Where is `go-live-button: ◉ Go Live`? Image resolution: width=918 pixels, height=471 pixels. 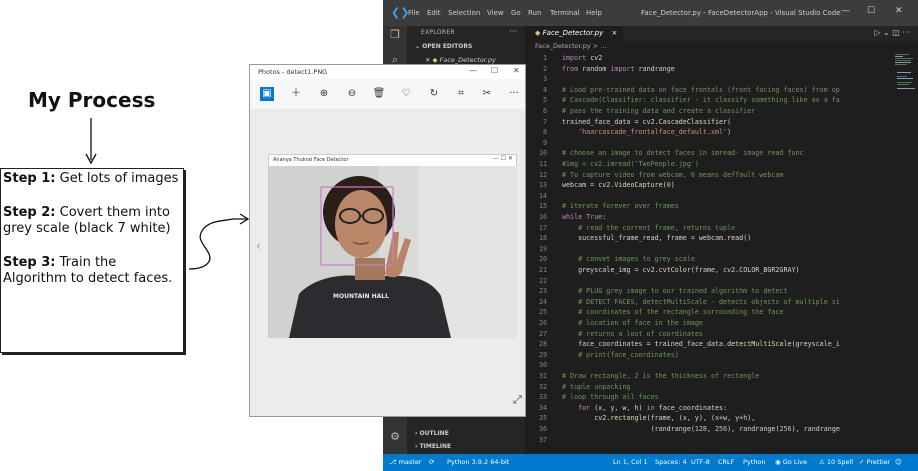
go-live-button: ◉ Go Live is located at coordinates (791, 462).